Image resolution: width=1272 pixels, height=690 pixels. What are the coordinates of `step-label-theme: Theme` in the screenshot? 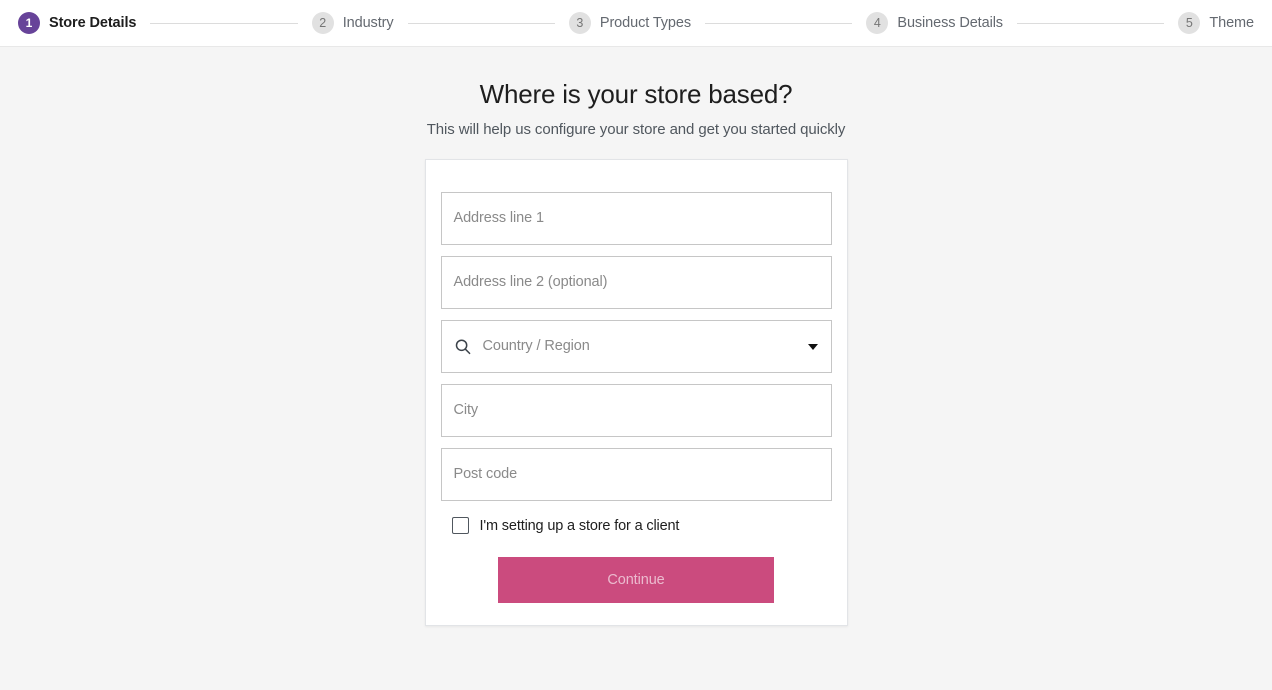 It's located at (1231, 23).